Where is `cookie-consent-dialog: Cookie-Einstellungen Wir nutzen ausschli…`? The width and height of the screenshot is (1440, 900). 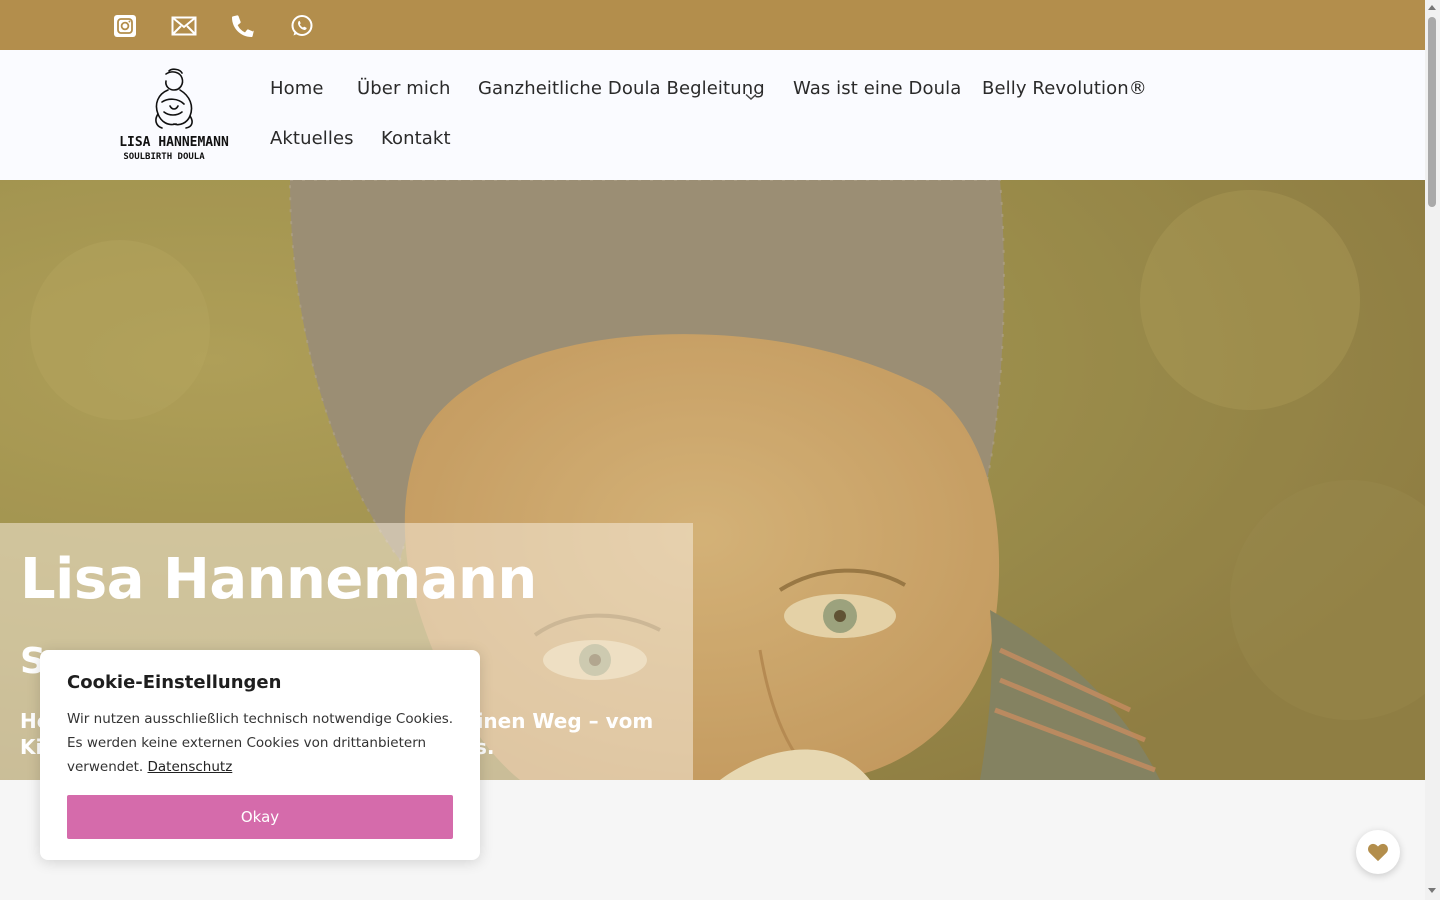
cookie-consent-dialog: Cookie-Einstellungen Wir nutzen ausschli… is located at coordinates (260, 755).